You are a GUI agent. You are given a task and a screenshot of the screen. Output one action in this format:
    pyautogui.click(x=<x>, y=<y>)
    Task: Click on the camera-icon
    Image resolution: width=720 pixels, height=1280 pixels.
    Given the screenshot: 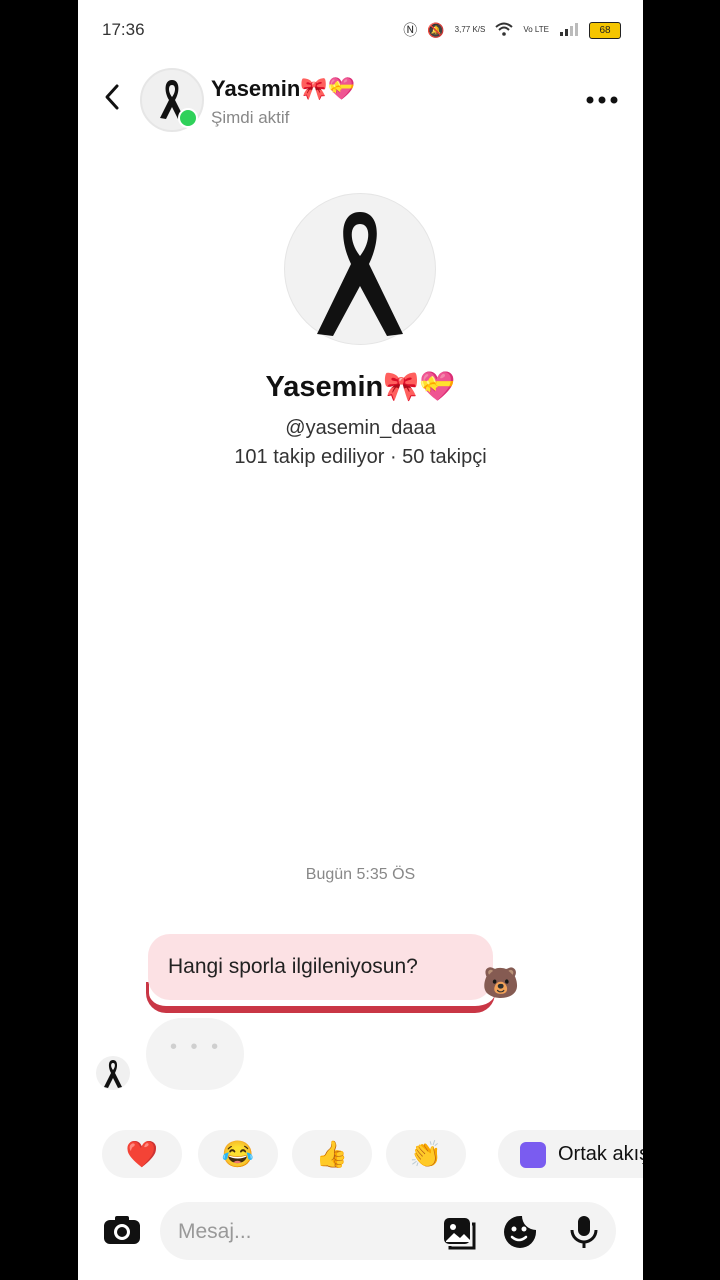 What is the action you would take?
    pyautogui.click(x=122, y=1230)
    